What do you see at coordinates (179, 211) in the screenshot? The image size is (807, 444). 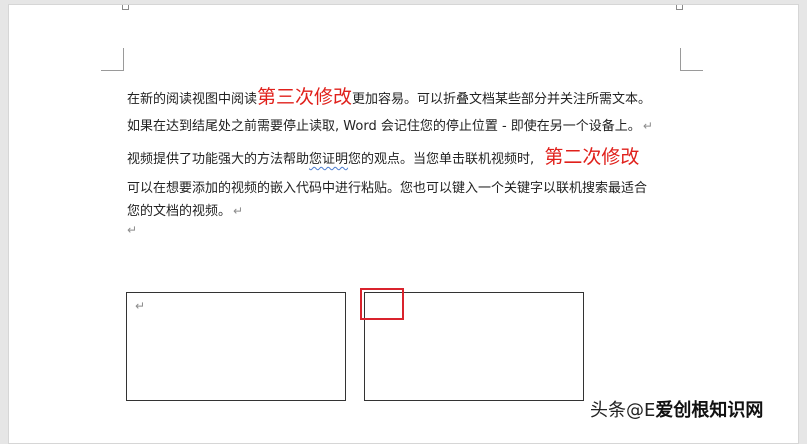 I see `text-run: 您的文档的视频。` at bounding box center [179, 211].